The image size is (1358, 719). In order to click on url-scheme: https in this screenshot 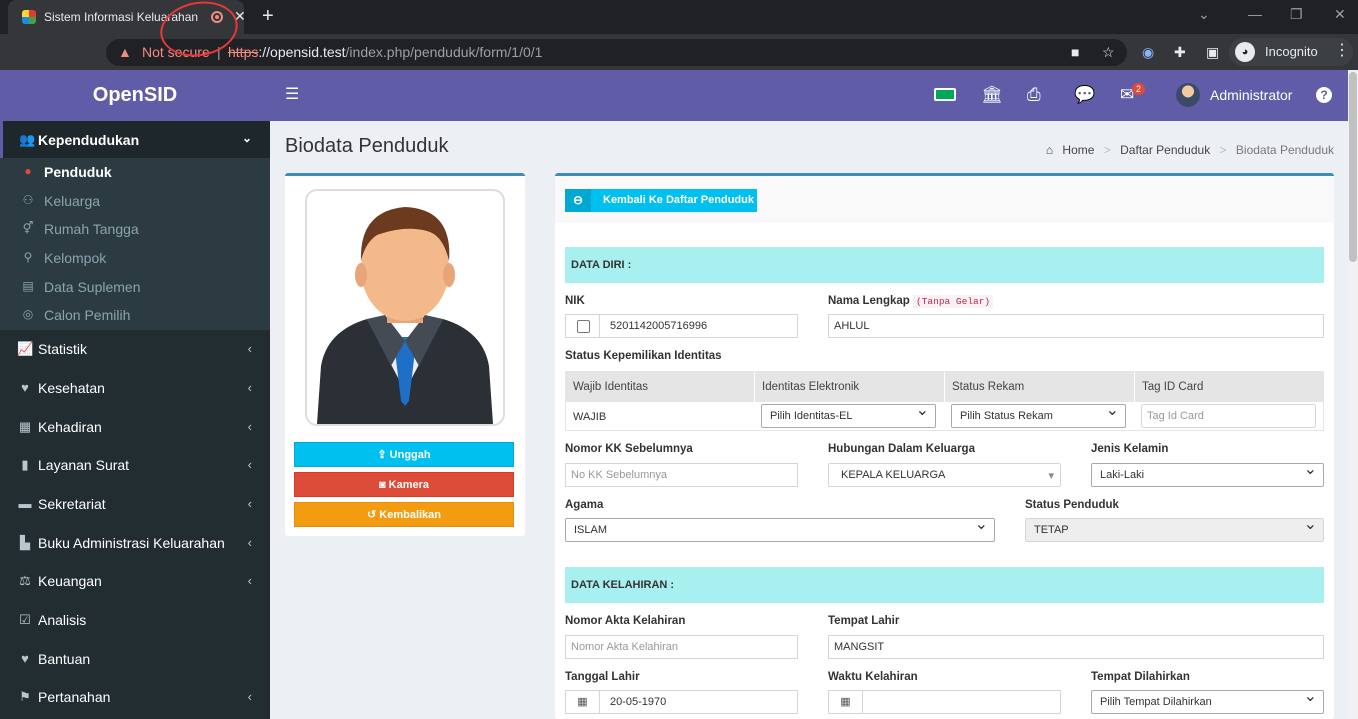, I will do `click(243, 52)`.